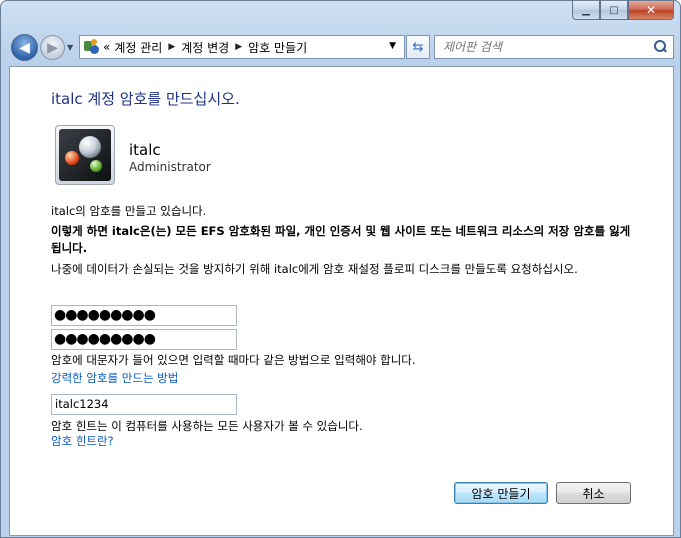 Image resolution: width=681 pixels, height=538 pixels. Describe the element at coordinates (538, 47) in the screenshot. I see `search-input` at that location.